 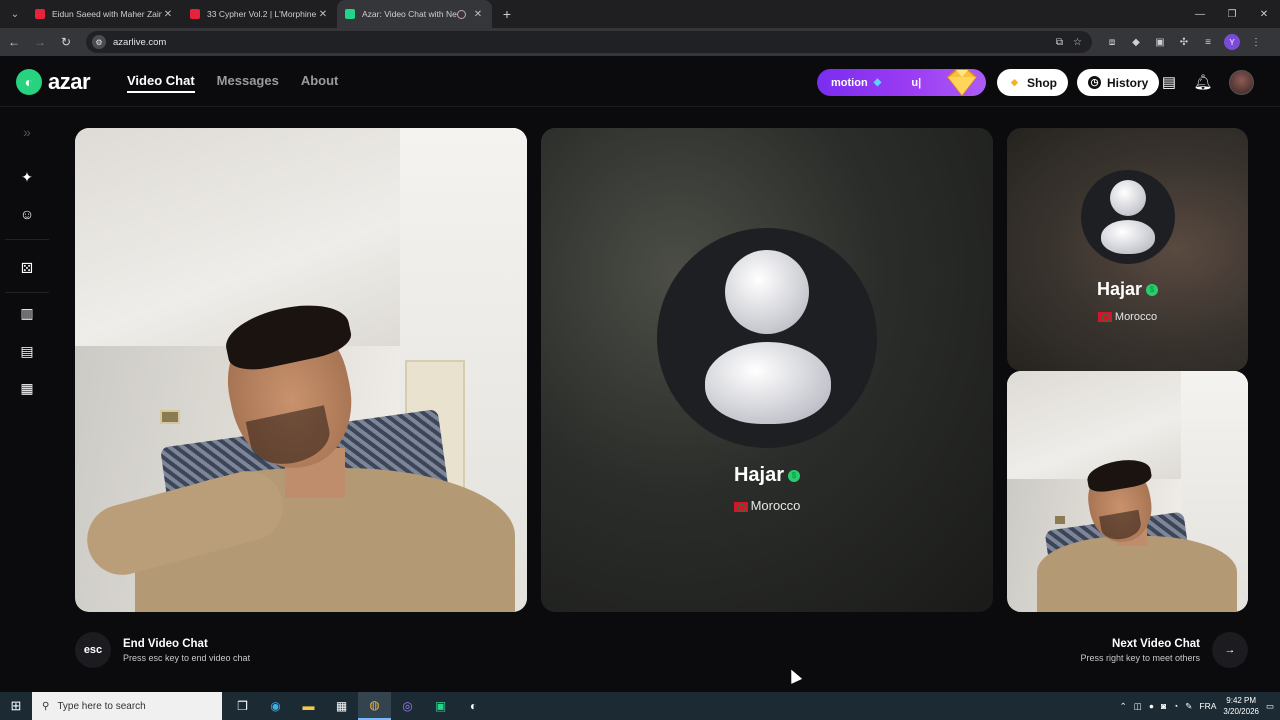 I want to click on layout-split-icon: ▥, so click(x=27, y=313).